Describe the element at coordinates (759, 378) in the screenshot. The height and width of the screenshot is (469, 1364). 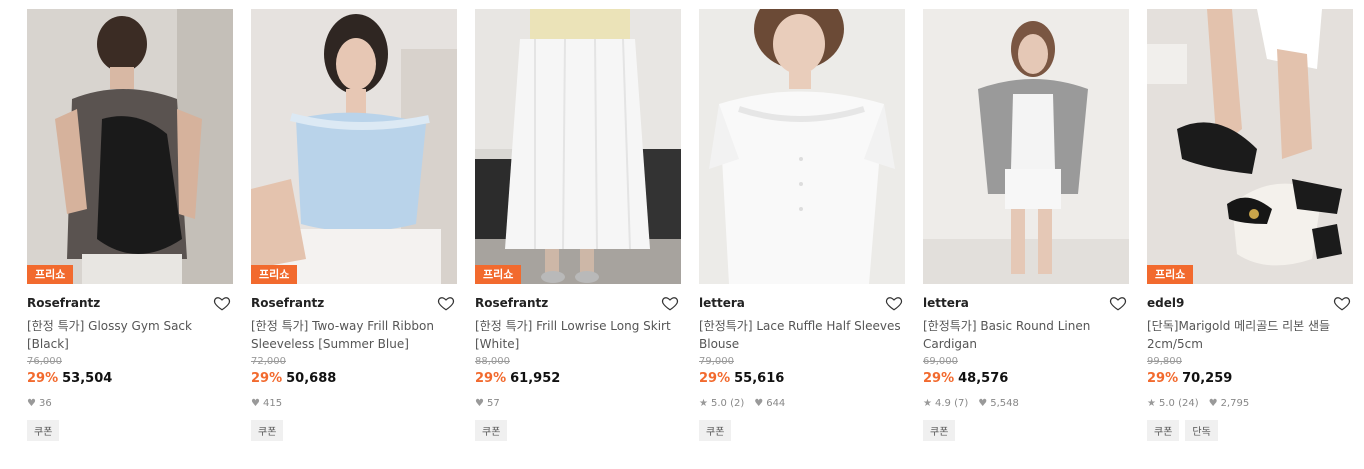
I see `sale-price: 55,616` at that location.